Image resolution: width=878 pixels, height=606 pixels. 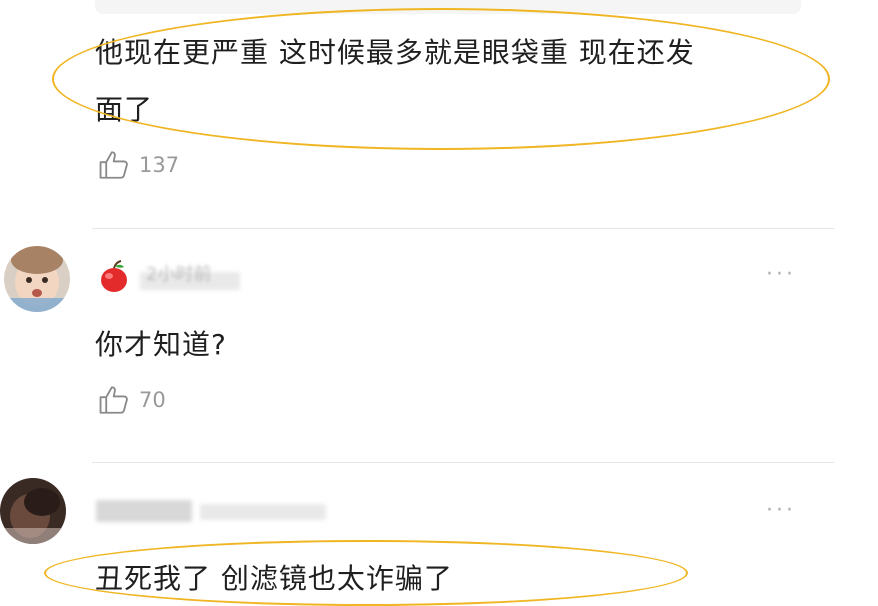 I want to click on username-blurred, so click(x=144, y=511).